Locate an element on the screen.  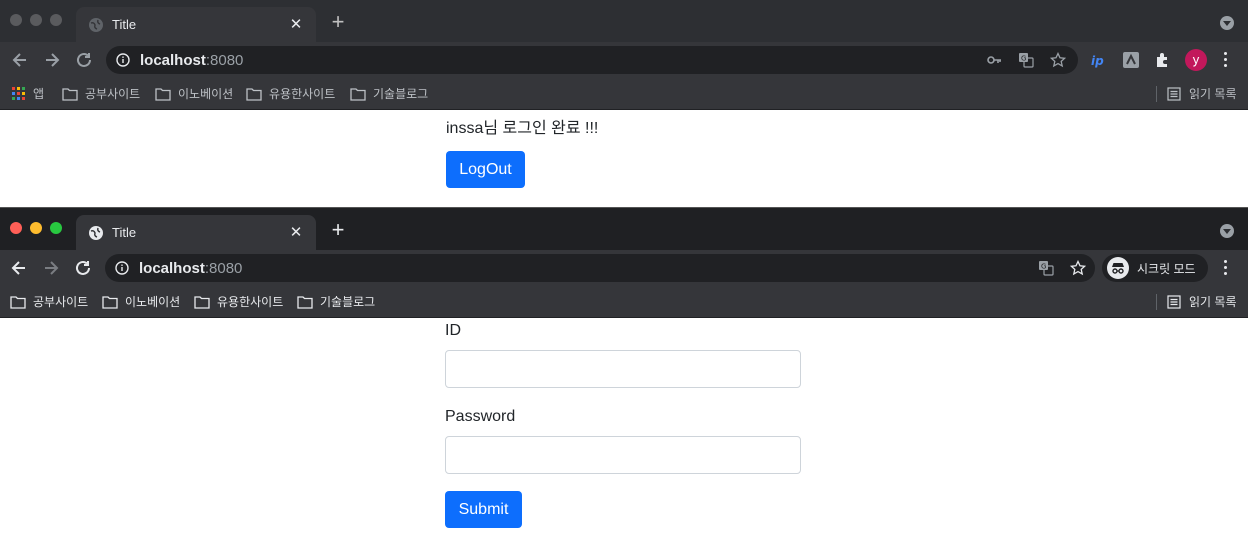
puzzle-icon is located at coordinates (1163, 60).